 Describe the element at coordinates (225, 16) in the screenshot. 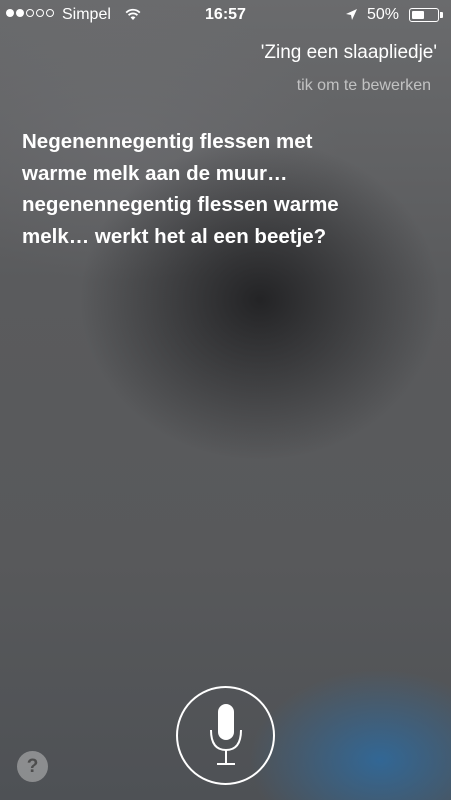

I see `status-bar: Simpel 16:57 50%` at that location.